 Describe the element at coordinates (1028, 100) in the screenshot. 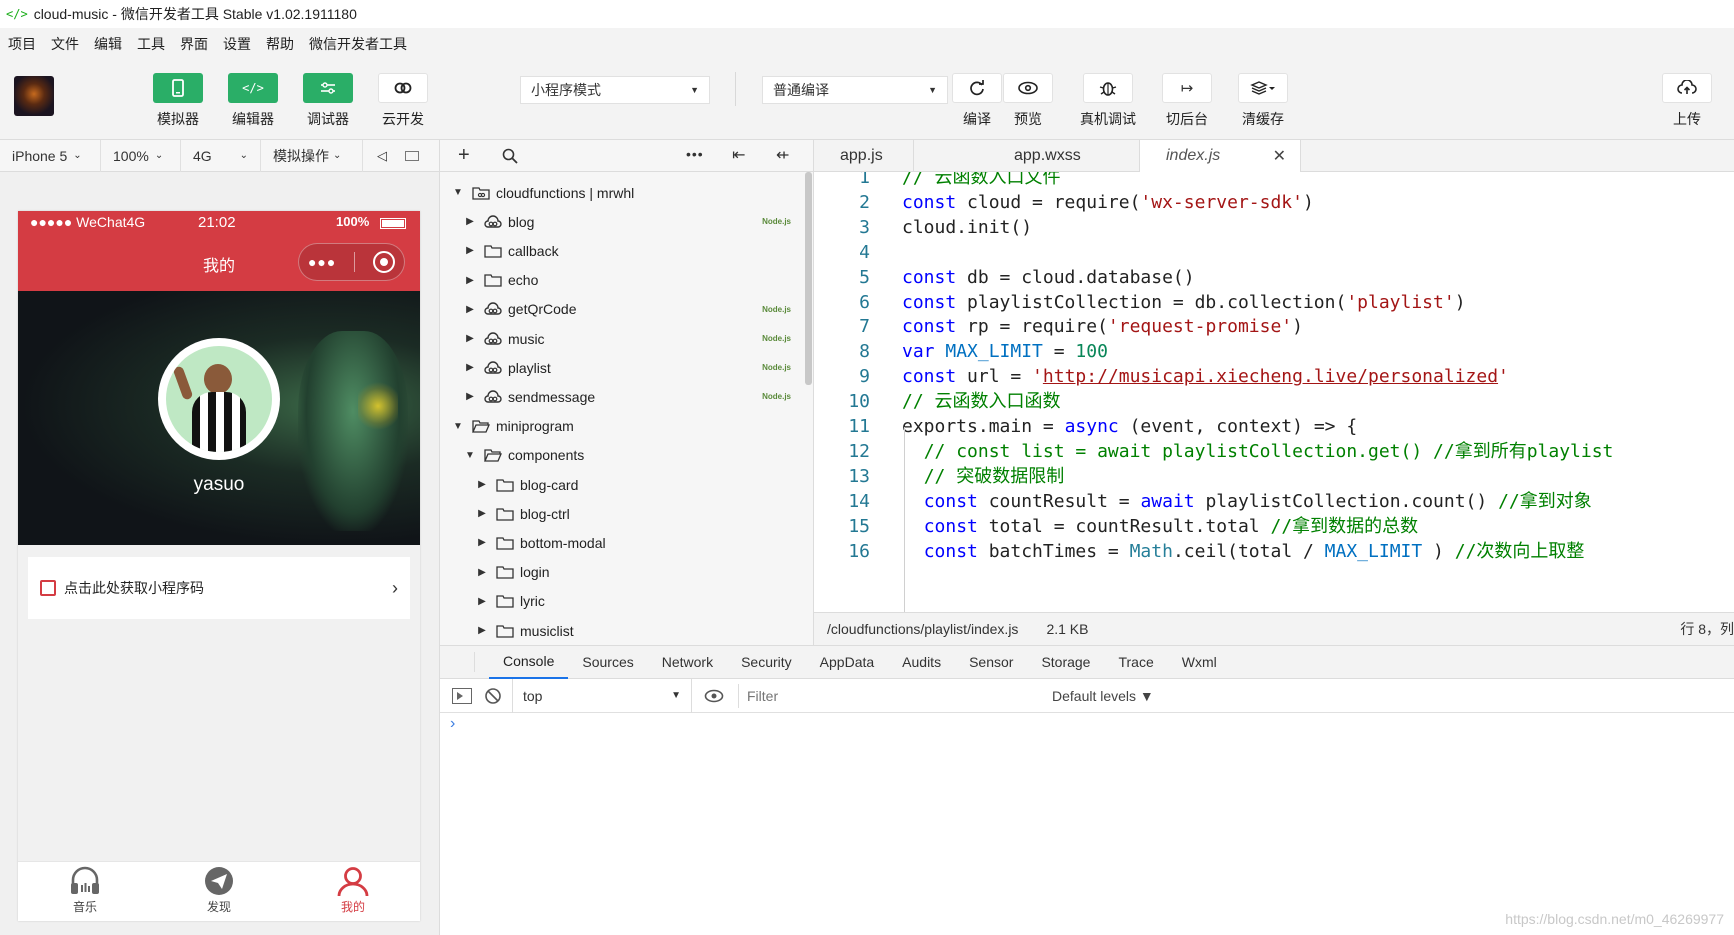

I see `preview-button: 预览` at that location.